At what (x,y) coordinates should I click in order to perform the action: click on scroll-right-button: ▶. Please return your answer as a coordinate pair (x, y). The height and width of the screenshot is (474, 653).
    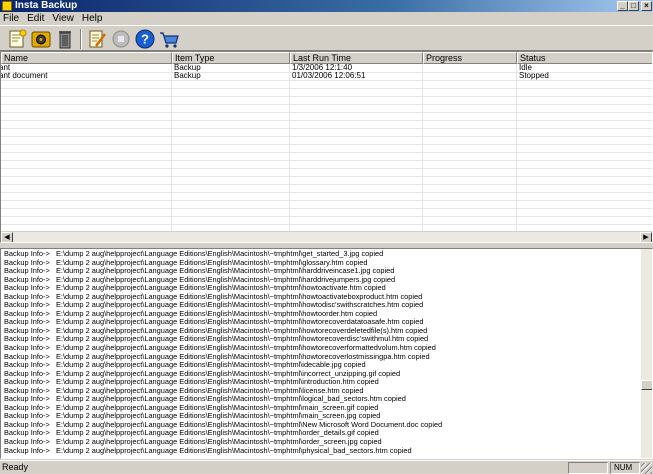
    Looking at the image, I should click on (646, 237).